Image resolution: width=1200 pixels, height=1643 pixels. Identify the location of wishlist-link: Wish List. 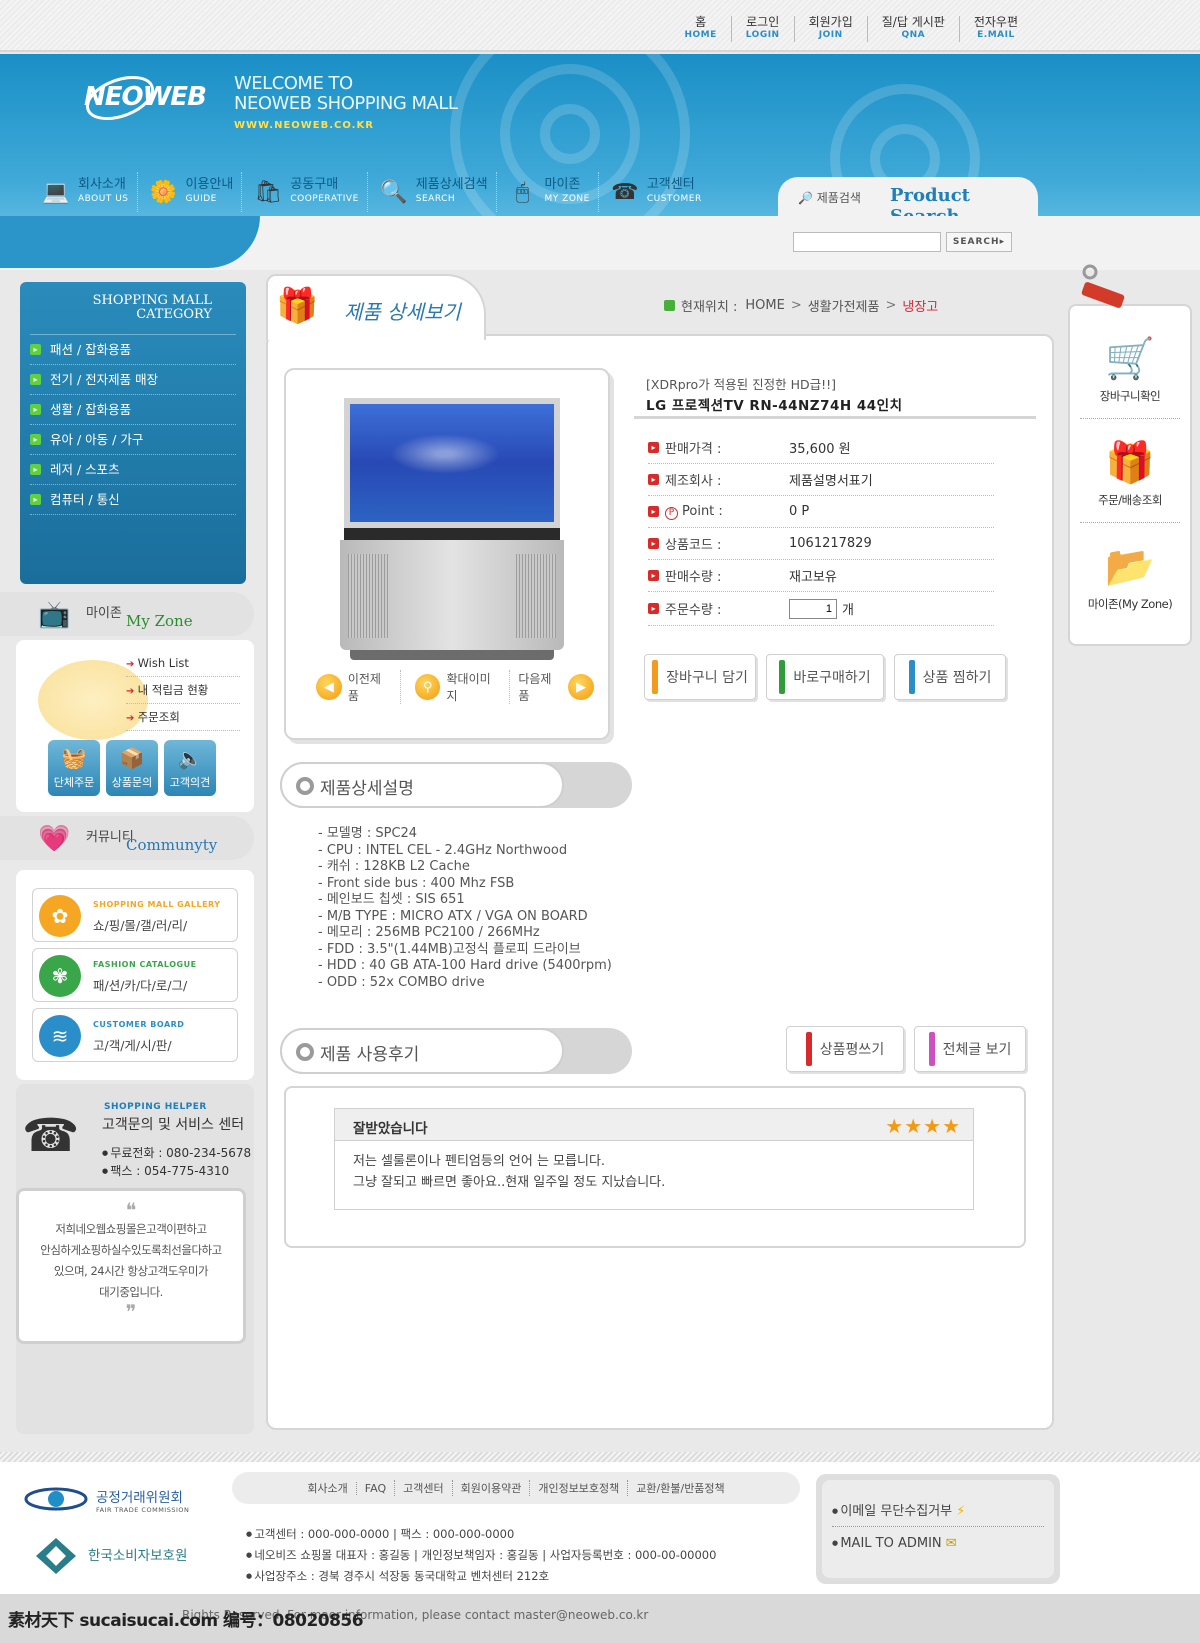
(183, 663).